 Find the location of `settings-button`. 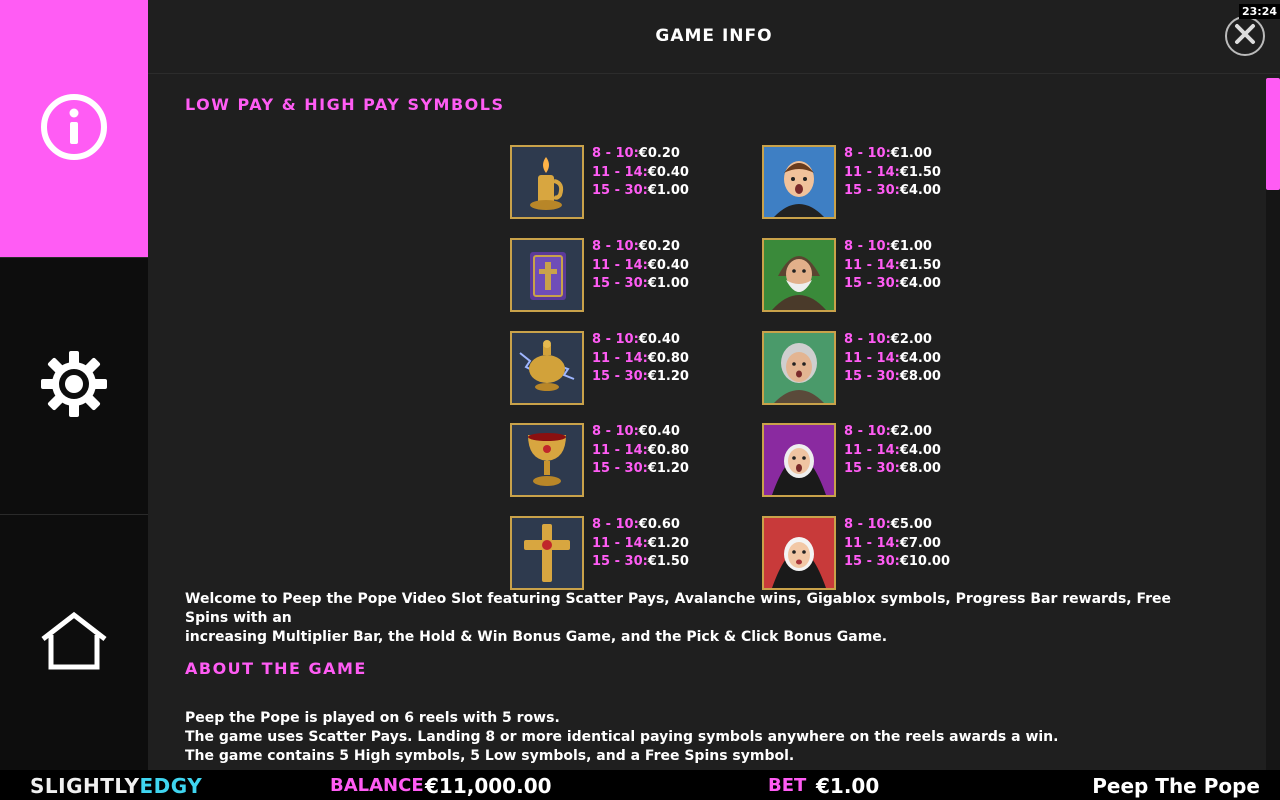

settings-button is located at coordinates (74, 386).